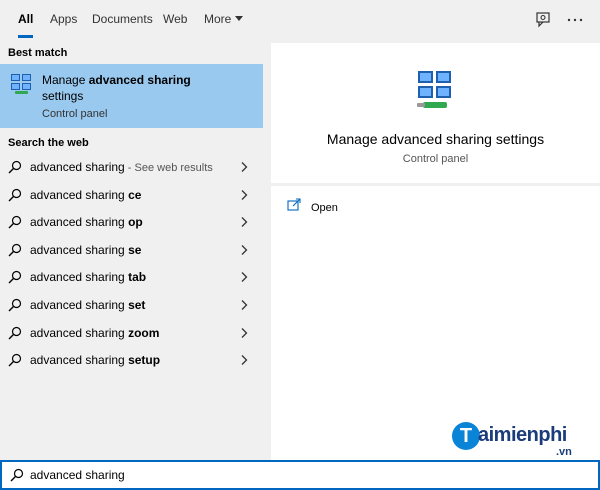 The width and height of the screenshot is (600, 490). I want to click on suggestion-text: advanced sharing setup, so click(95, 360).